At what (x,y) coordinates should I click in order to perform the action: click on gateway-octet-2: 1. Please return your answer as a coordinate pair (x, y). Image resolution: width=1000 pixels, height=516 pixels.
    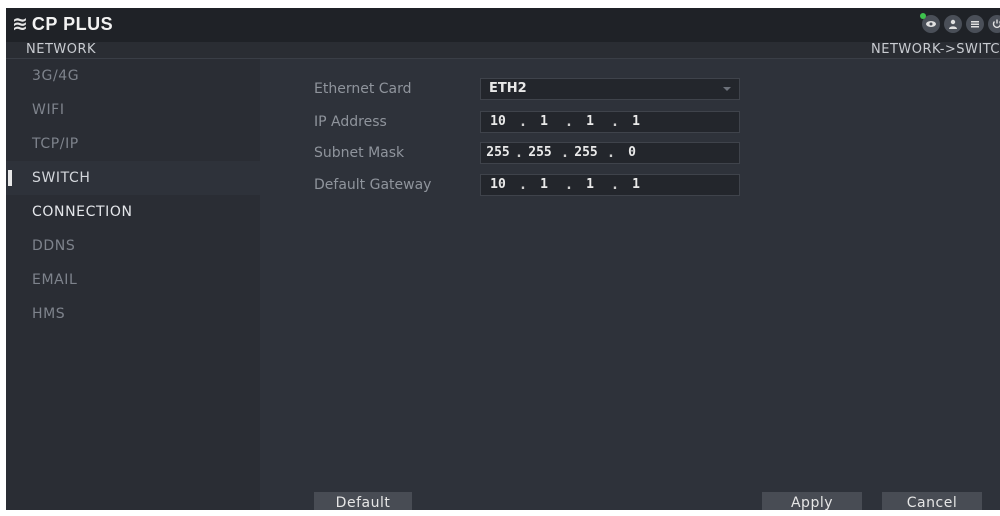
    Looking at the image, I should click on (544, 185).